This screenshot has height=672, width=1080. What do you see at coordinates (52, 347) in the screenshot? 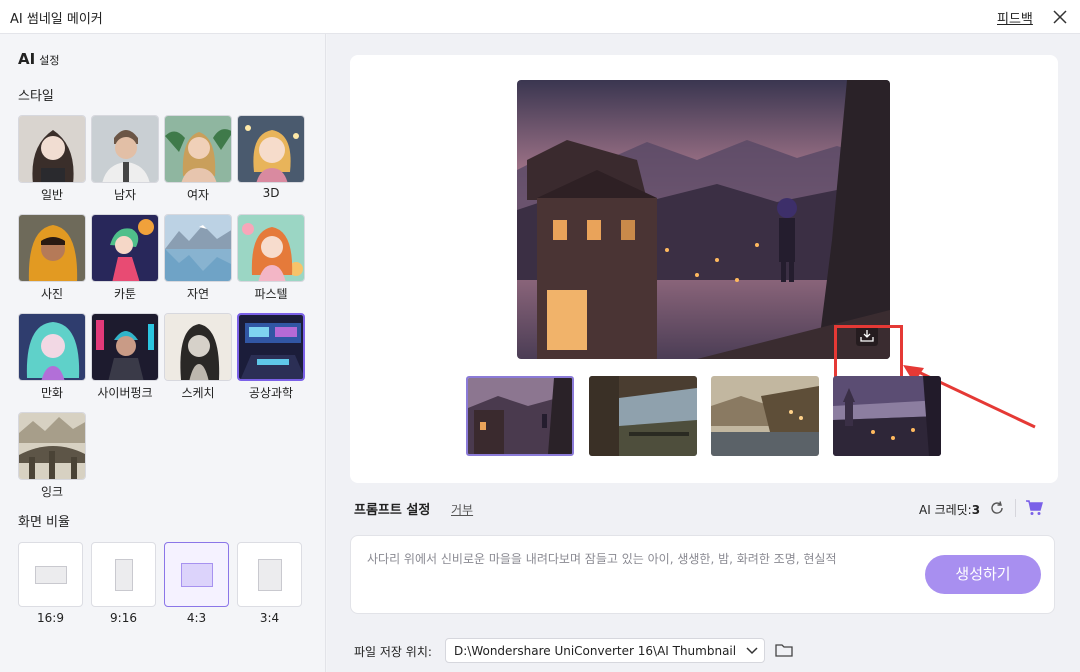
I see `manga-girl-icon` at bounding box center [52, 347].